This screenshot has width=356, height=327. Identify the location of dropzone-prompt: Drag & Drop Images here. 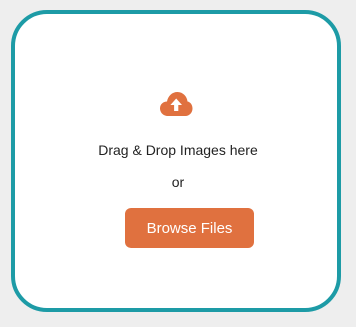
(178, 150).